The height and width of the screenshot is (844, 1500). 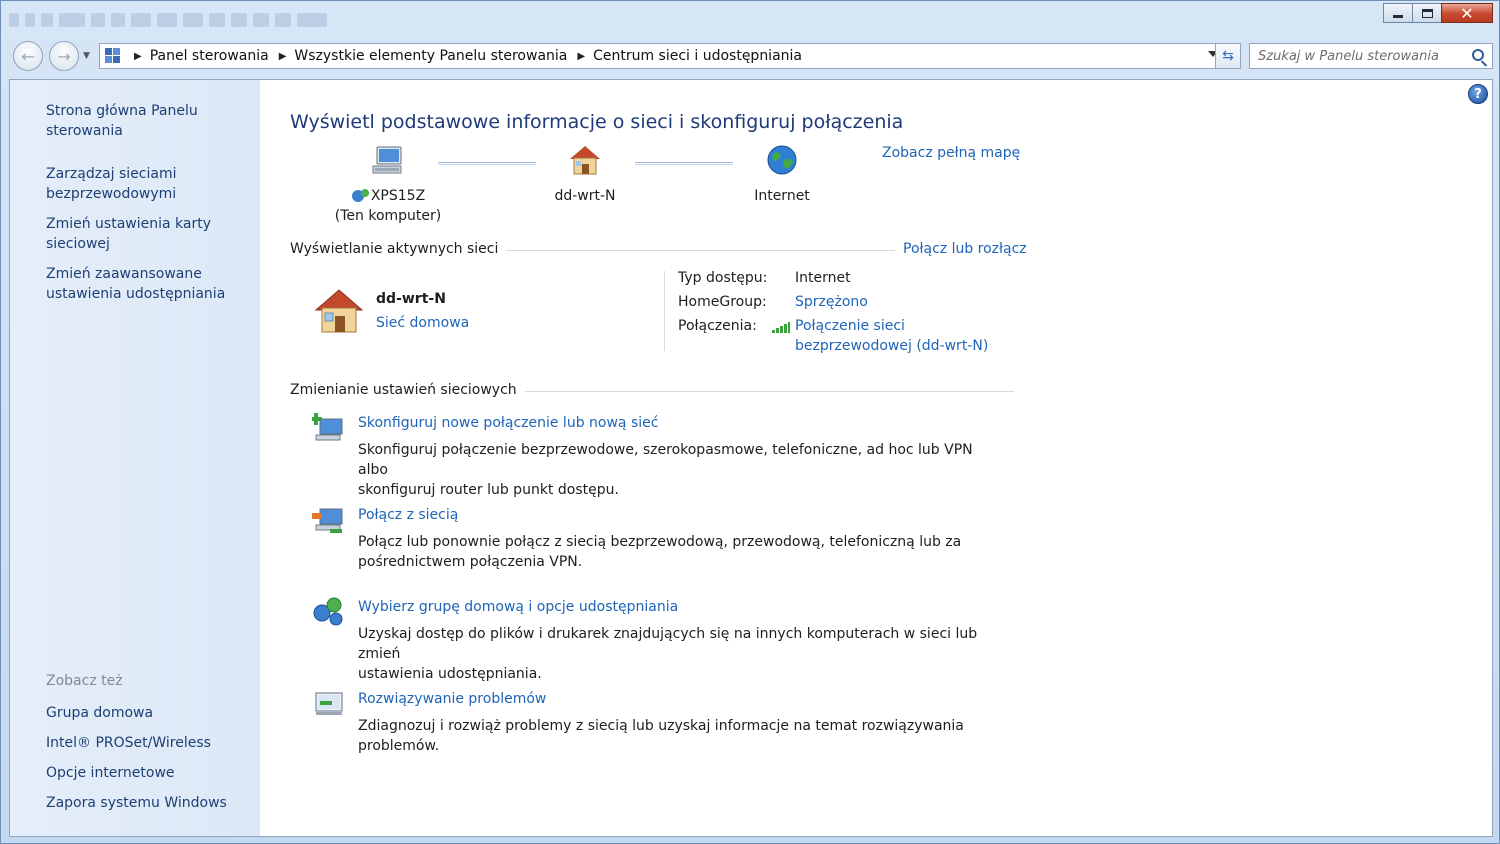 What do you see at coordinates (430, 56) in the screenshot?
I see `breadcrumb-all-items: Wszystkie elementy Panelu sterowania` at bounding box center [430, 56].